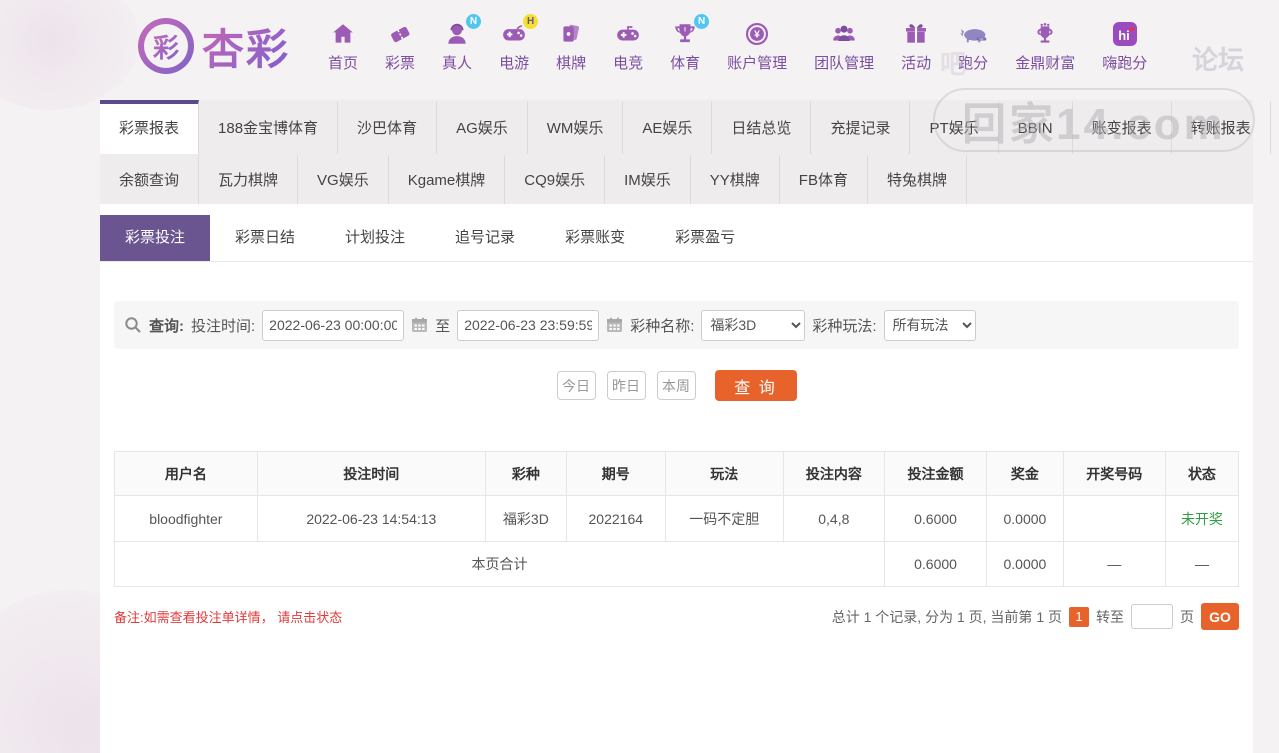 The image size is (1279, 753). I want to click on table-cell: 2022164, so click(615, 518).